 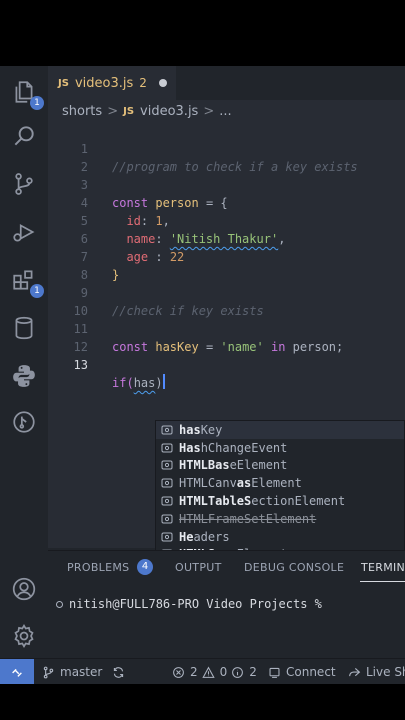 What do you see at coordinates (376, 671) in the screenshot?
I see `live-share-button: Live Share` at bounding box center [376, 671].